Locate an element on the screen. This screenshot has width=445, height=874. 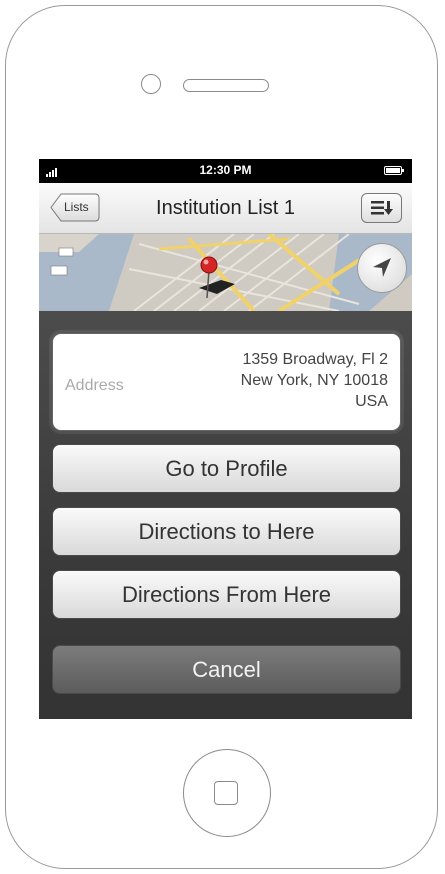
status-bar: 12:30 PM is located at coordinates (225, 171).